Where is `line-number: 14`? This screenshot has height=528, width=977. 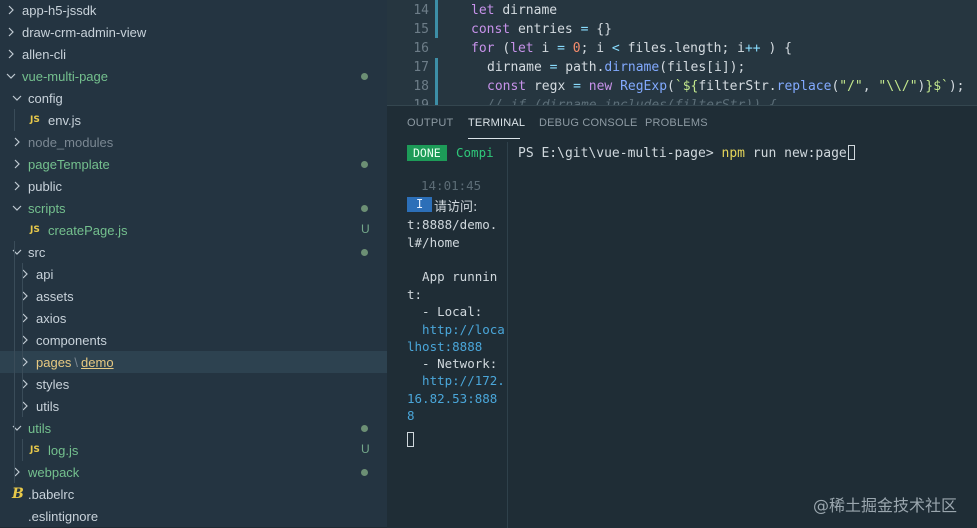
line-number: 14 is located at coordinates (421, 10).